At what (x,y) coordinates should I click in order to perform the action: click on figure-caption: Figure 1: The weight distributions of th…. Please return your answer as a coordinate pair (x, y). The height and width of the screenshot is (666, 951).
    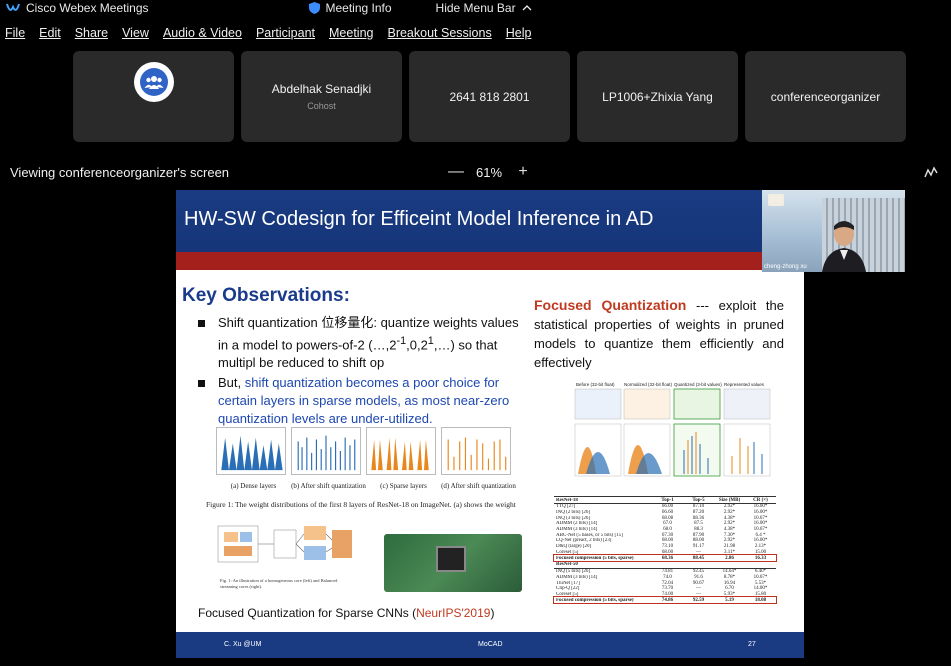
    Looking at the image, I should click on (361, 504).